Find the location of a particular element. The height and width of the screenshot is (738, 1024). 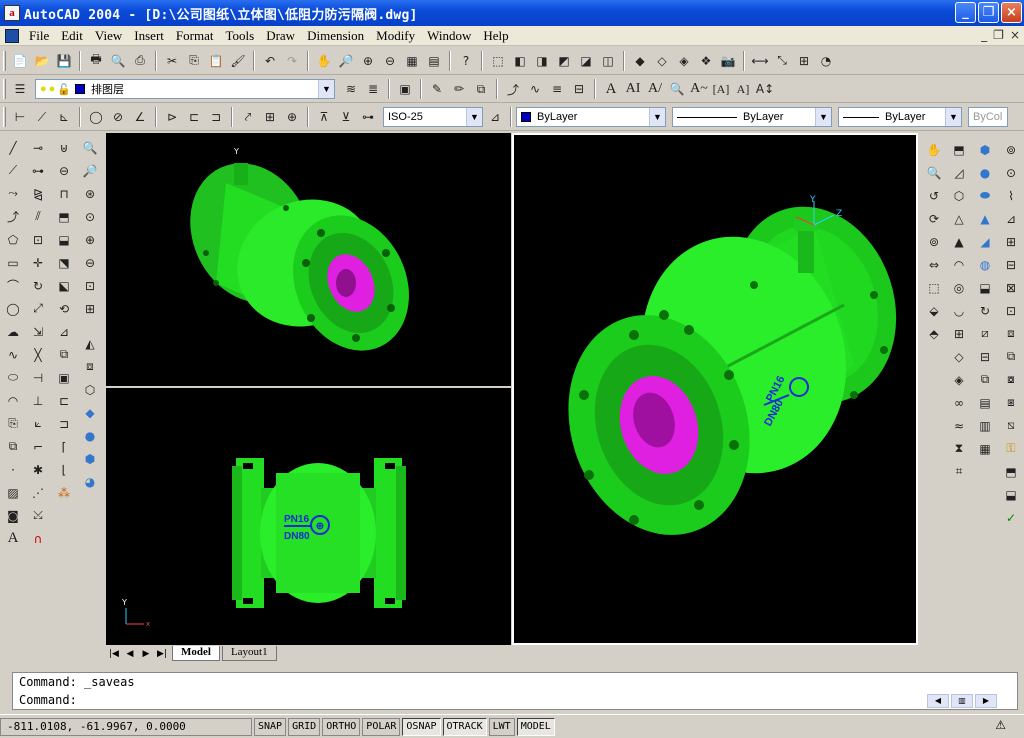

torus-icon: ◎ is located at coordinates (959, 287).